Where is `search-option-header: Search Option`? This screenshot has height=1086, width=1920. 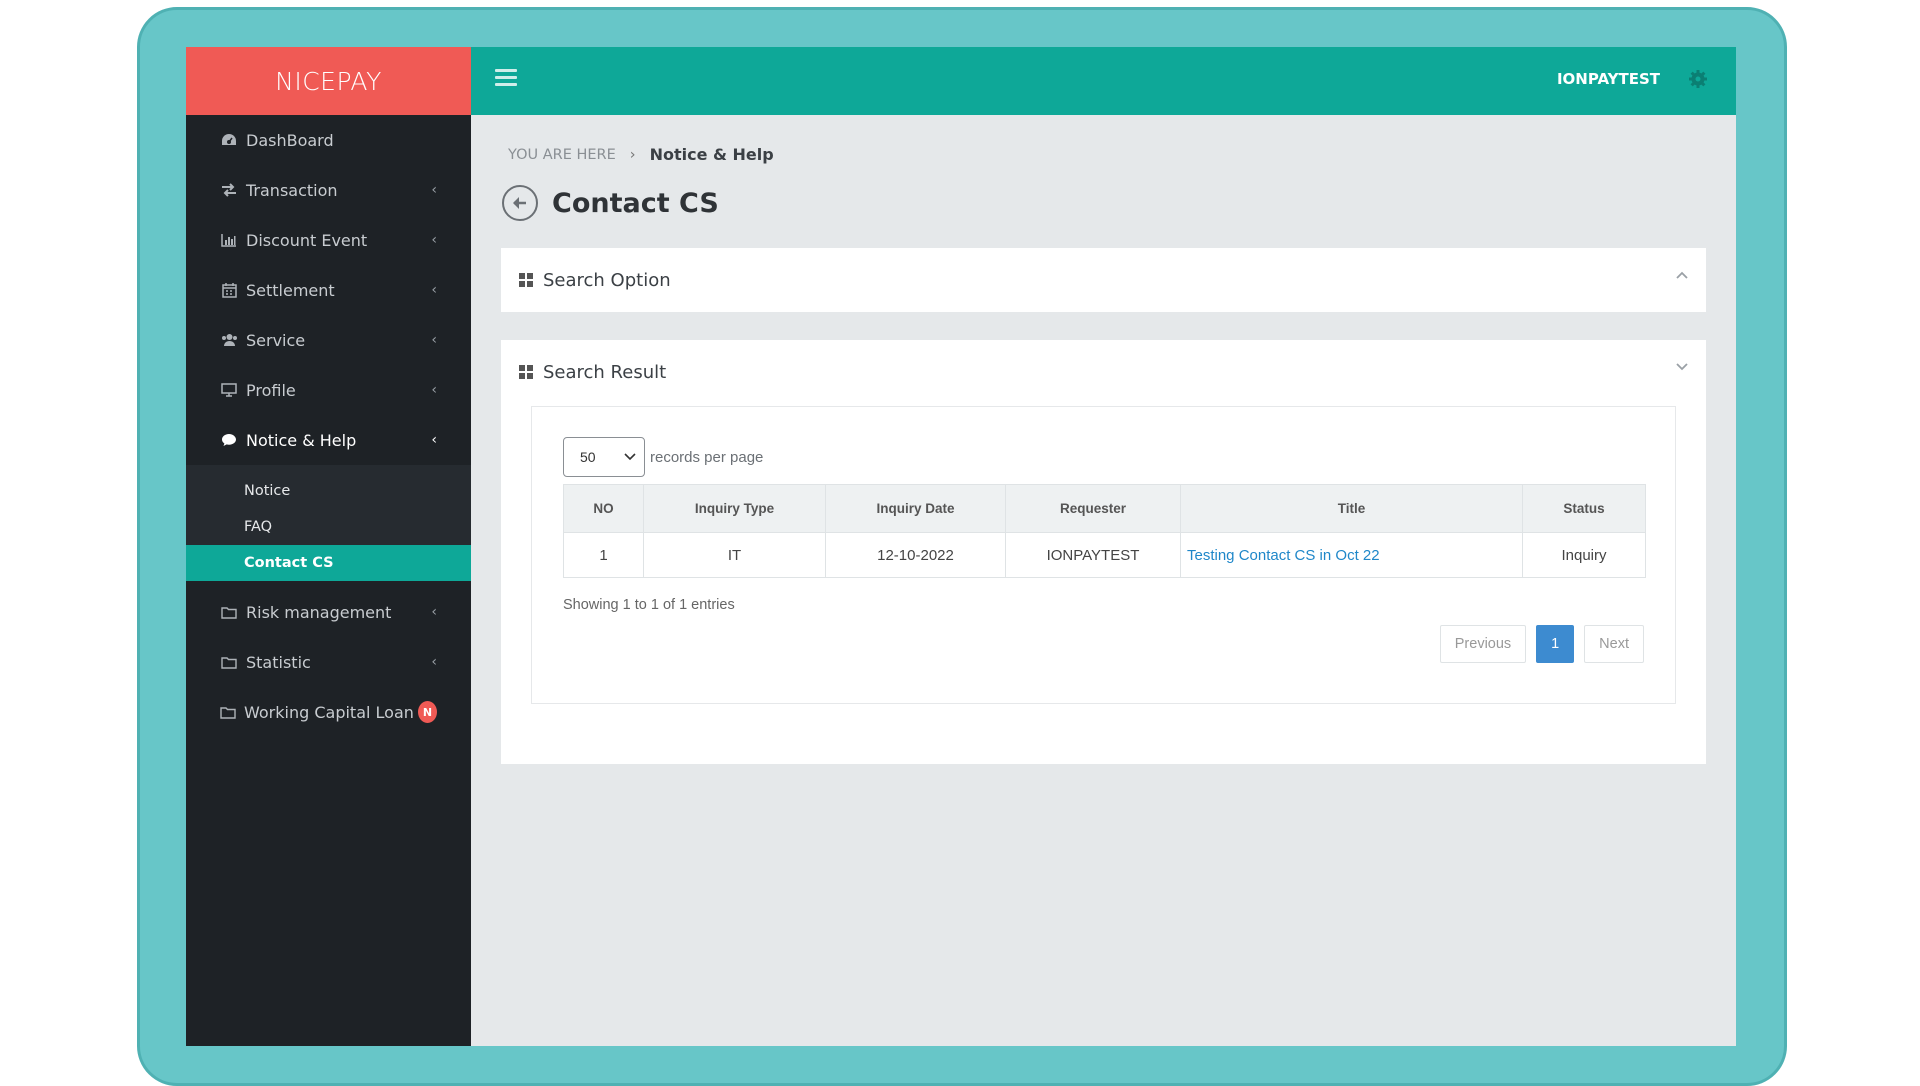 search-option-header: Search Option is located at coordinates (1103, 280).